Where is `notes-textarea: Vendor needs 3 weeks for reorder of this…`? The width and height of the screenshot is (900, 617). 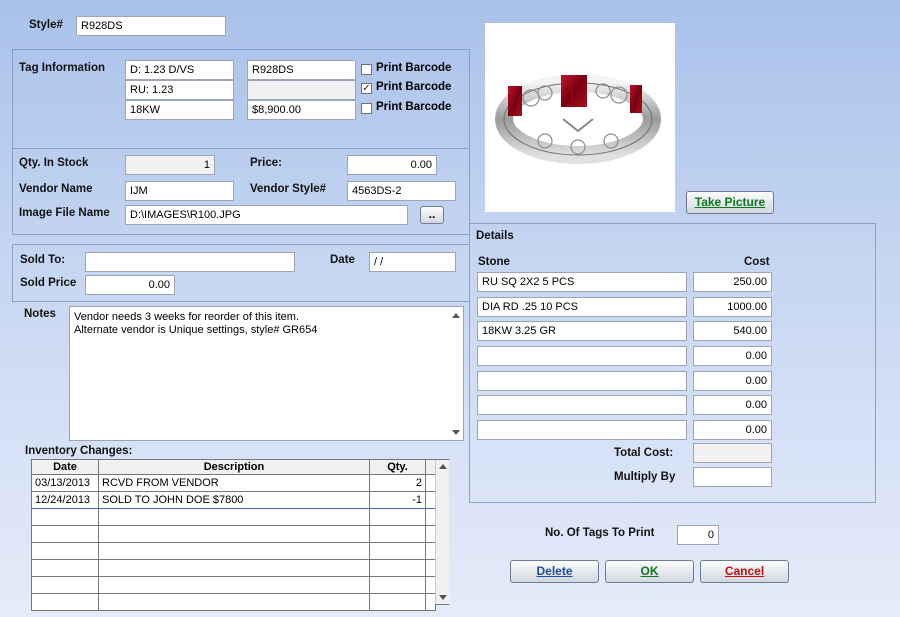
notes-textarea: Vendor needs 3 weeks for reorder of this… is located at coordinates (266, 373).